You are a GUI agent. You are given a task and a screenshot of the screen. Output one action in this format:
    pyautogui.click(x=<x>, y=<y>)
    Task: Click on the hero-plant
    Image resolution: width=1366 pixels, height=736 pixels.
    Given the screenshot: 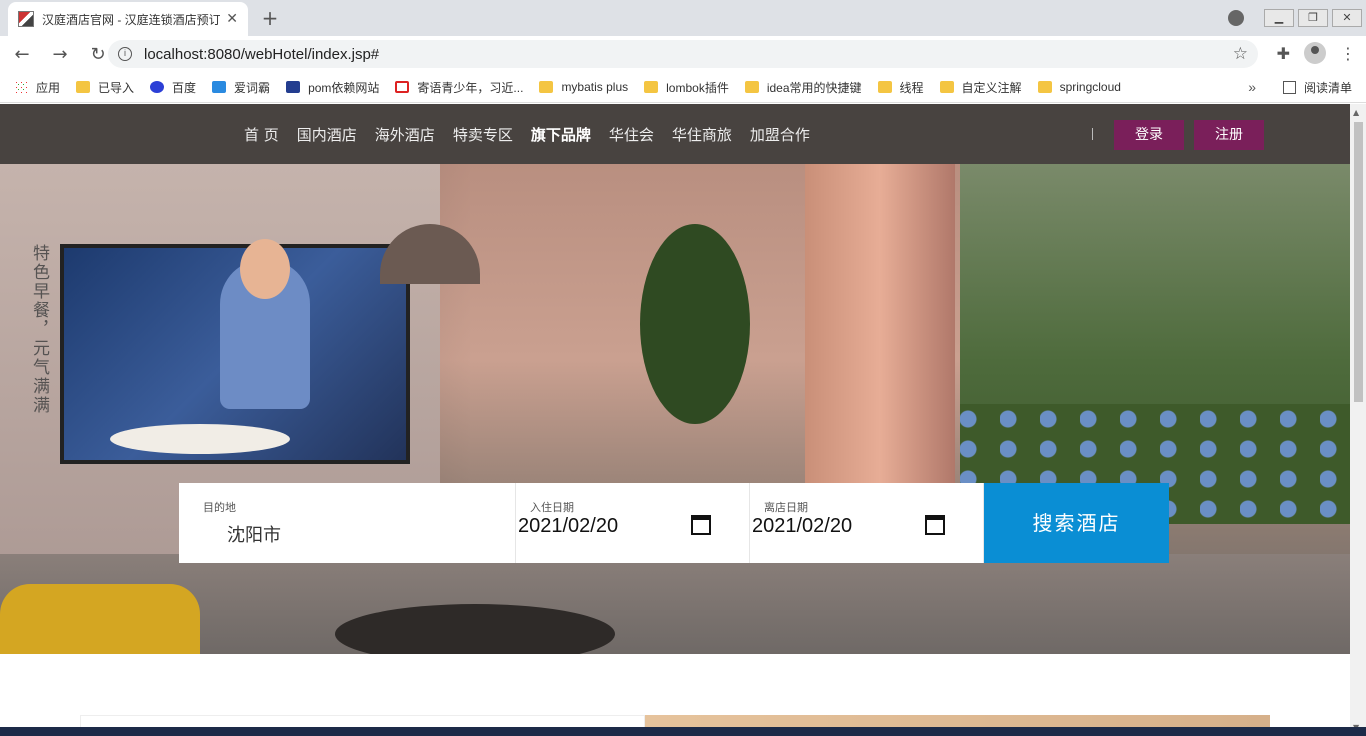 What is the action you would take?
    pyautogui.click(x=695, y=324)
    